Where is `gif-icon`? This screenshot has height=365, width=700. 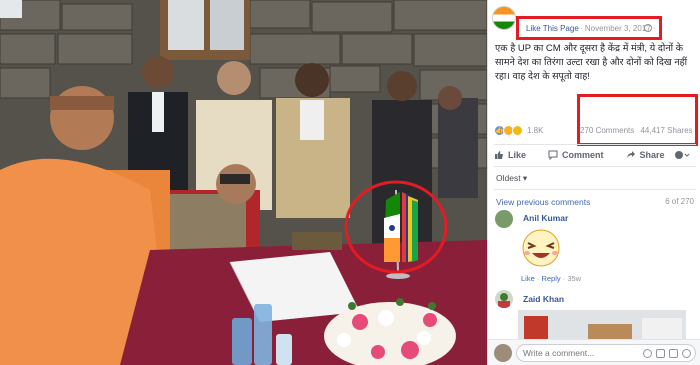
gif-icon is located at coordinates (673, 353).